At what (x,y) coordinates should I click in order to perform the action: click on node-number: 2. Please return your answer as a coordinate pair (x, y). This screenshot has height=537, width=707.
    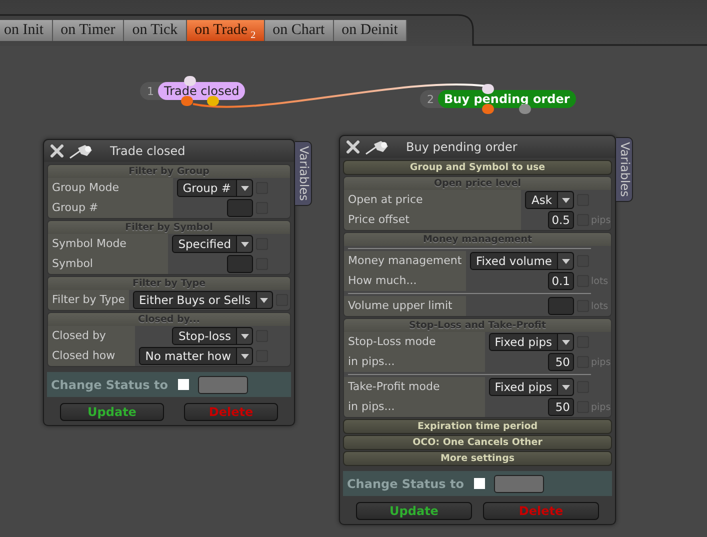
    Looking at the image, I should click on (430, 99).